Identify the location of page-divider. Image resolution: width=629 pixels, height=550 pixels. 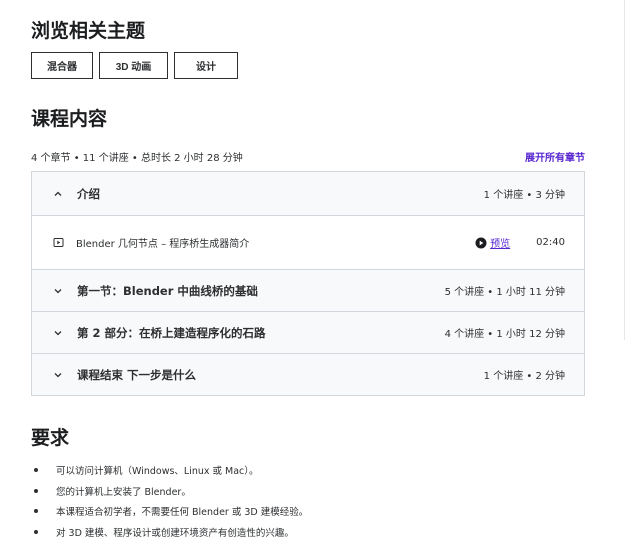
(624, 170).